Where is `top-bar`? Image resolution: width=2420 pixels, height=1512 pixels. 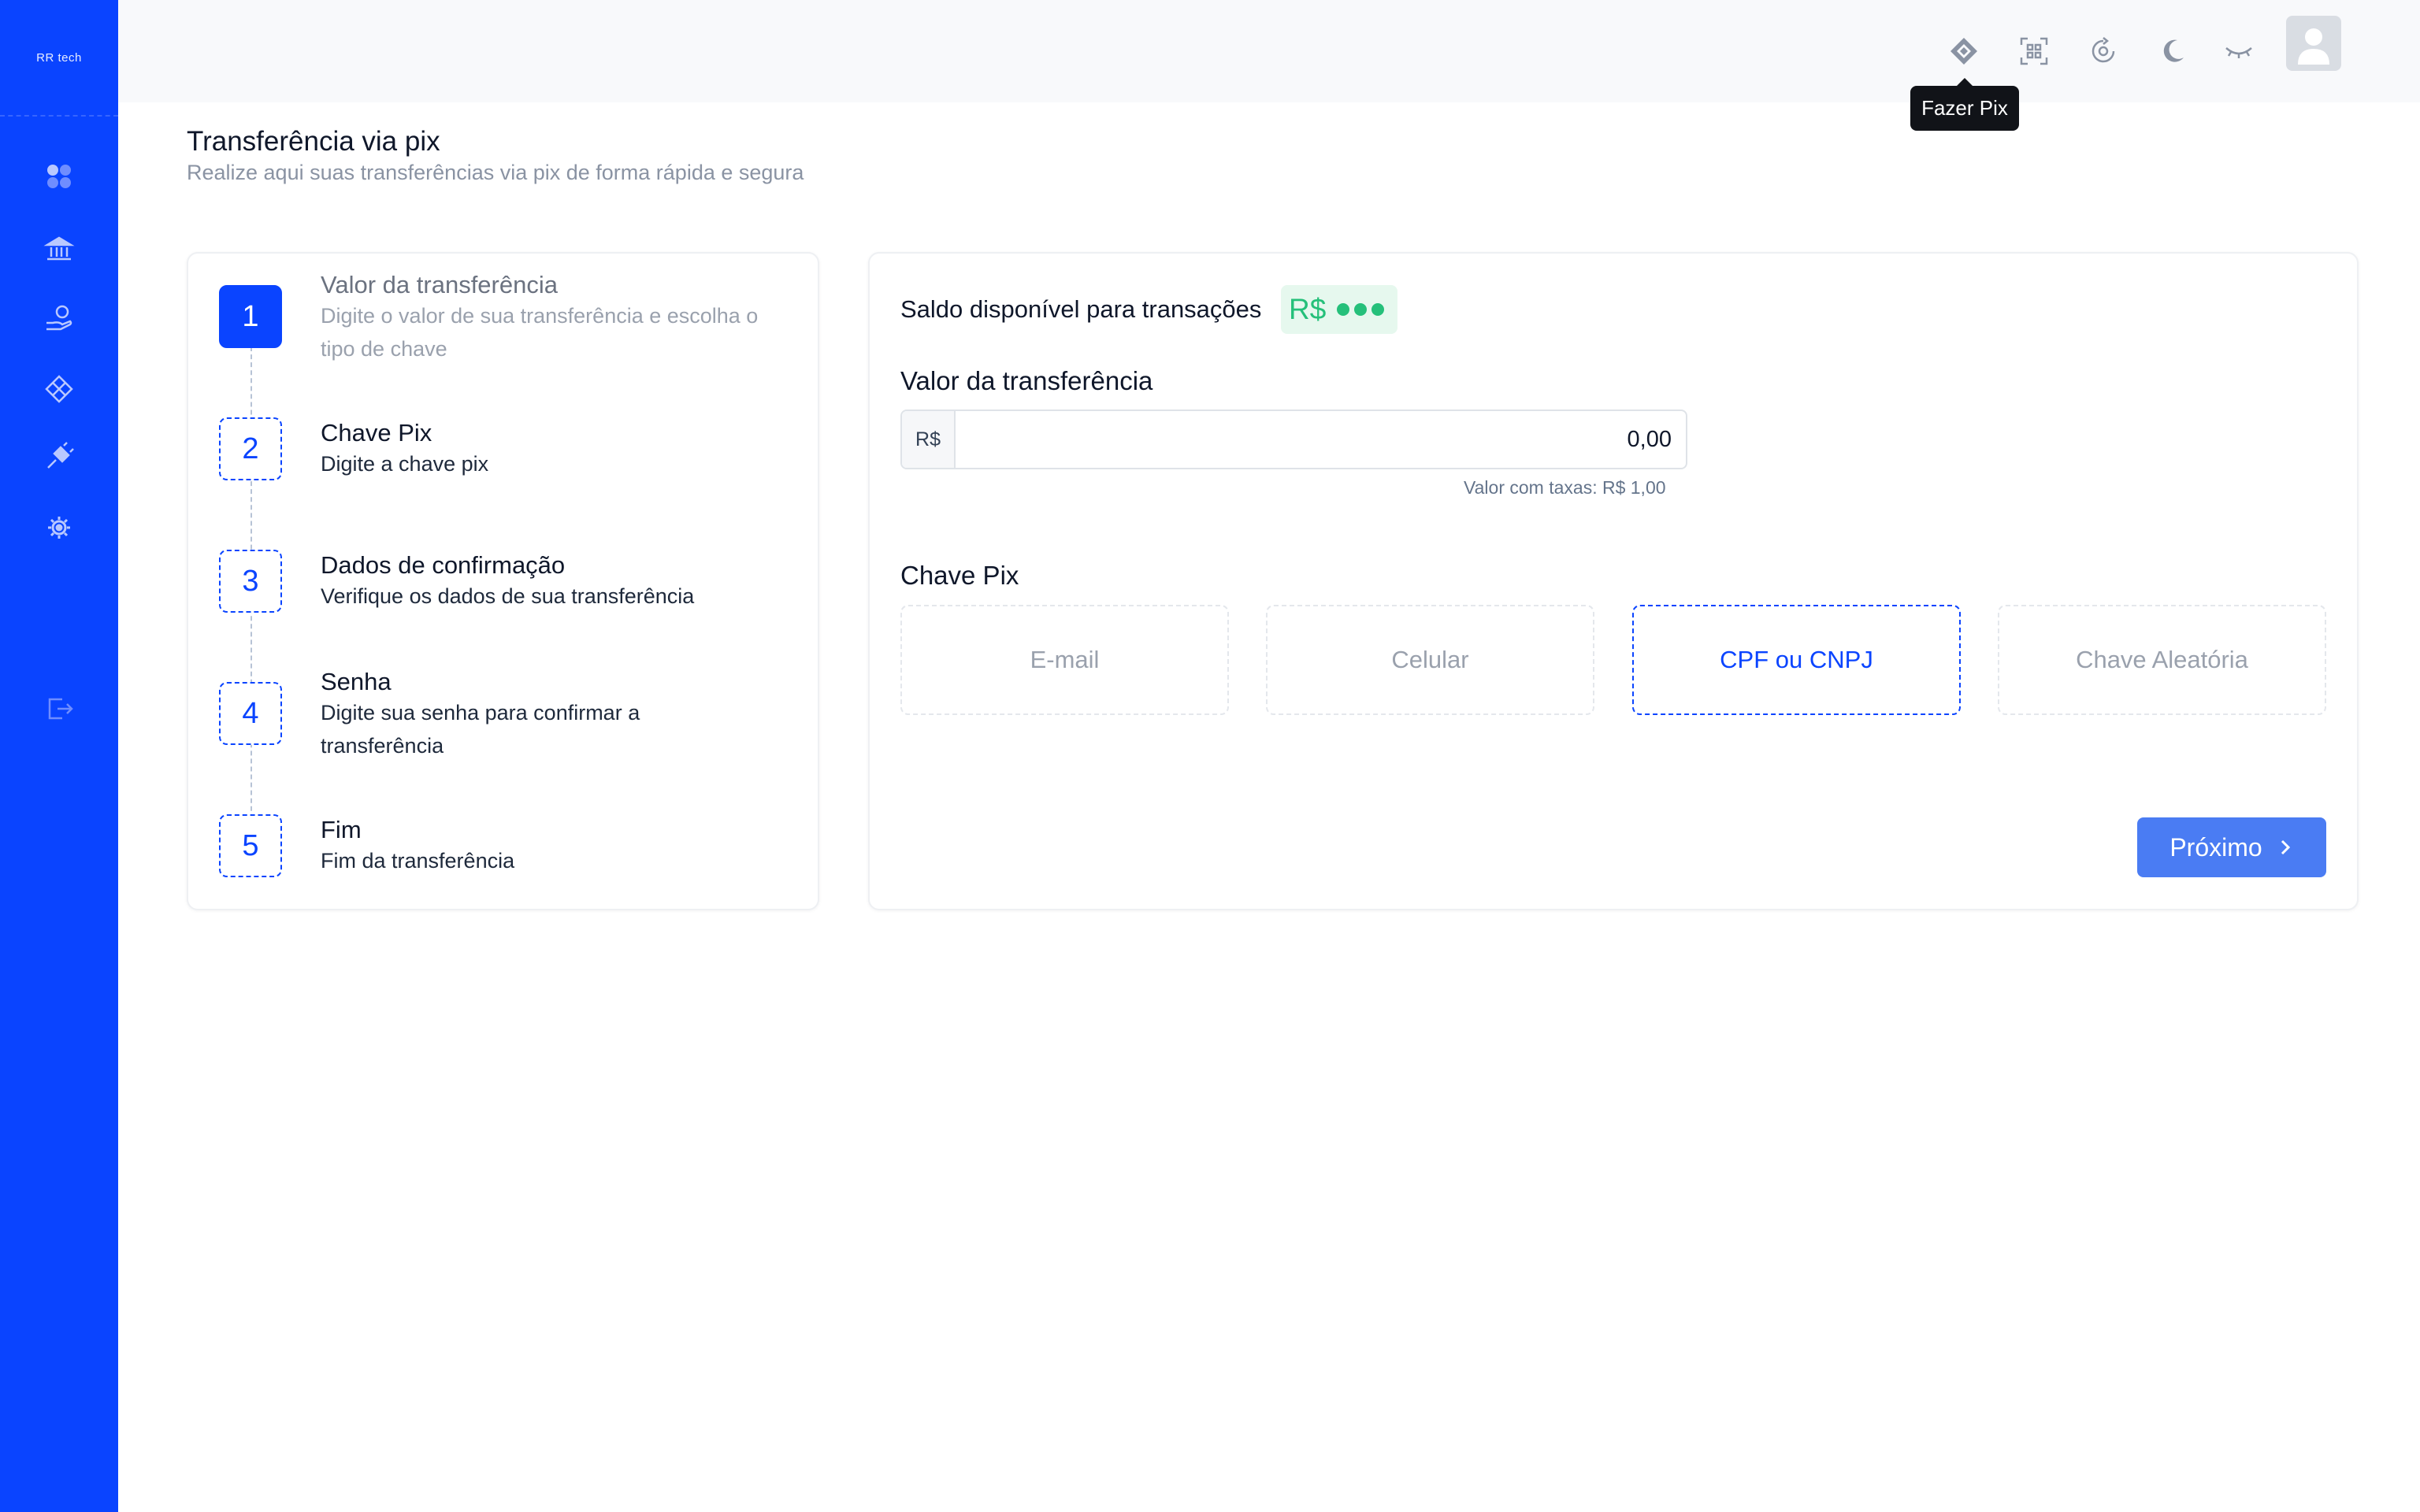 top-bar is located at coordinates (1269, 51).